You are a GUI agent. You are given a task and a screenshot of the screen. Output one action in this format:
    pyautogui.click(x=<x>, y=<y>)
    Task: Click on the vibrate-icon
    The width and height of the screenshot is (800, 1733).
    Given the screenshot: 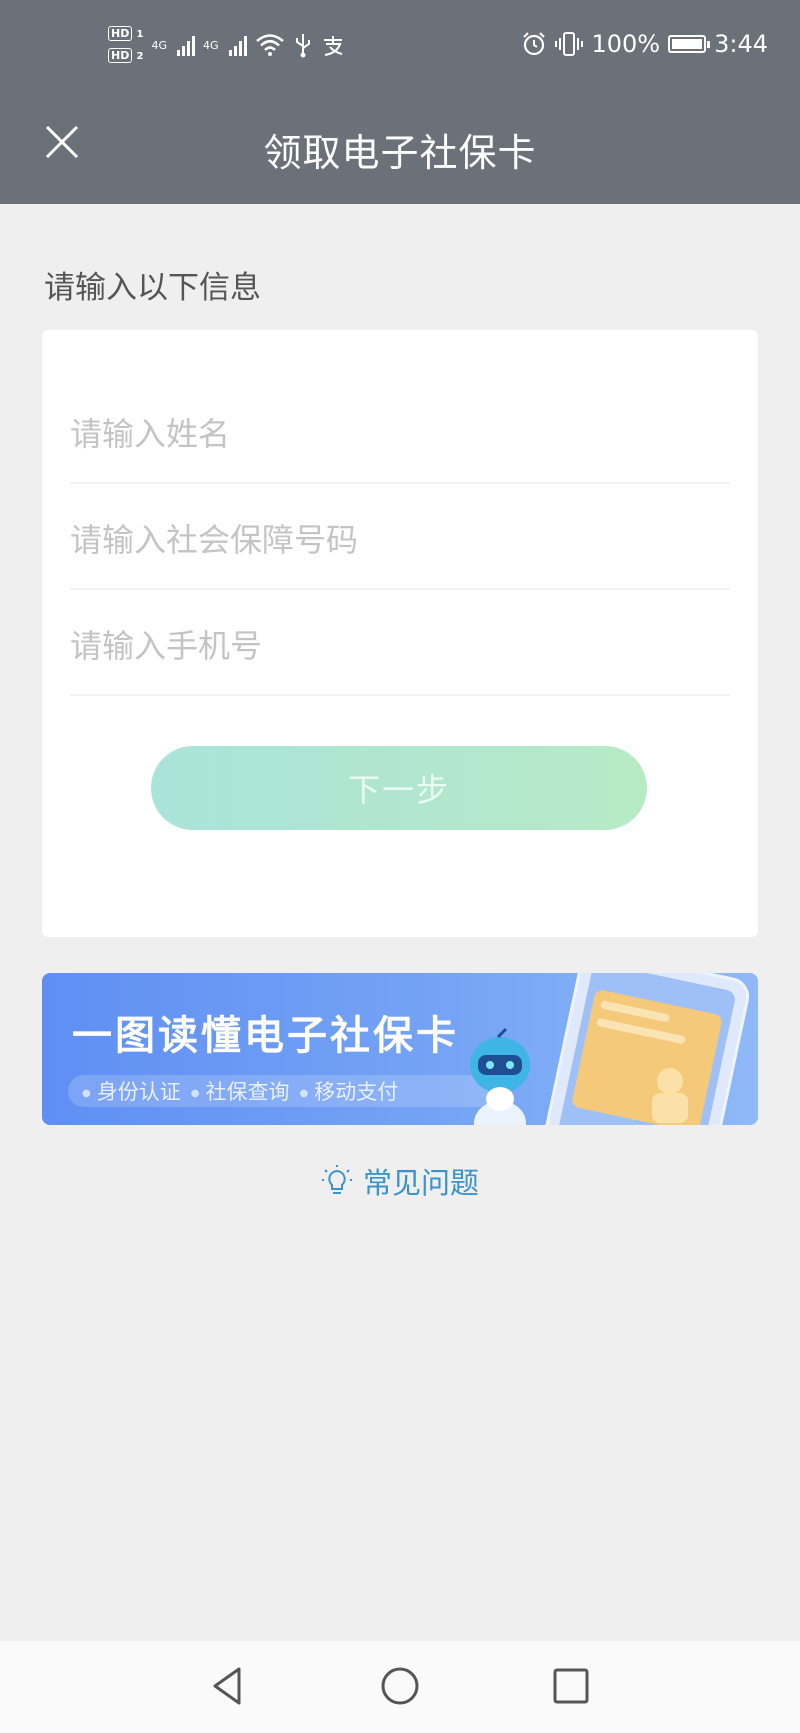 What is the action you would take?
    pyautogui.click(x=569, y=44)
    